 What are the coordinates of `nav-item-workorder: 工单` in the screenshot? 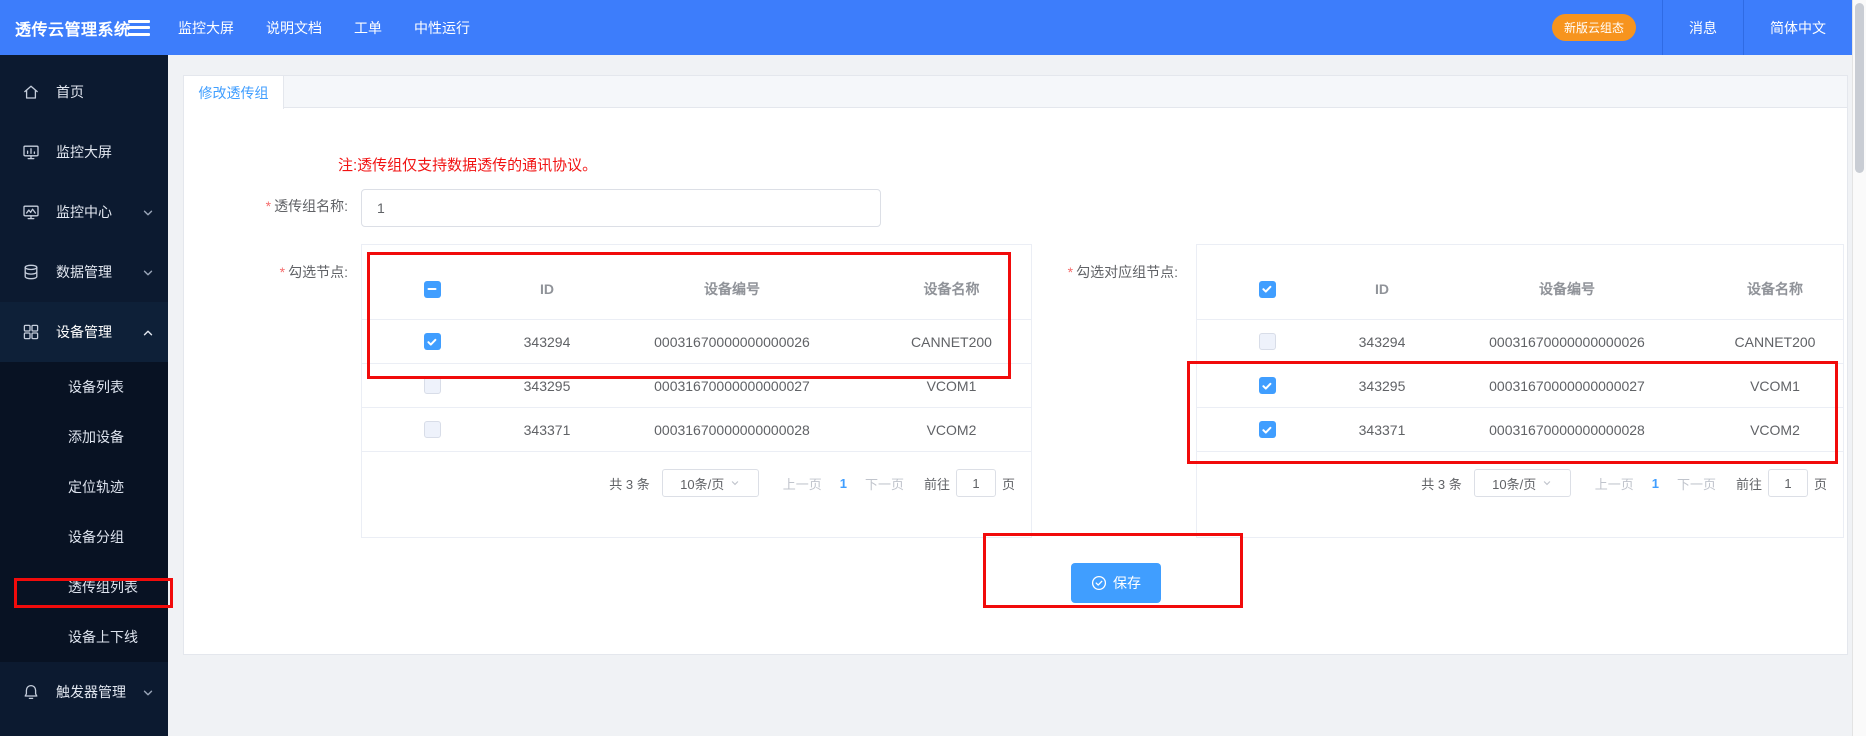 It's located at (368, 28).